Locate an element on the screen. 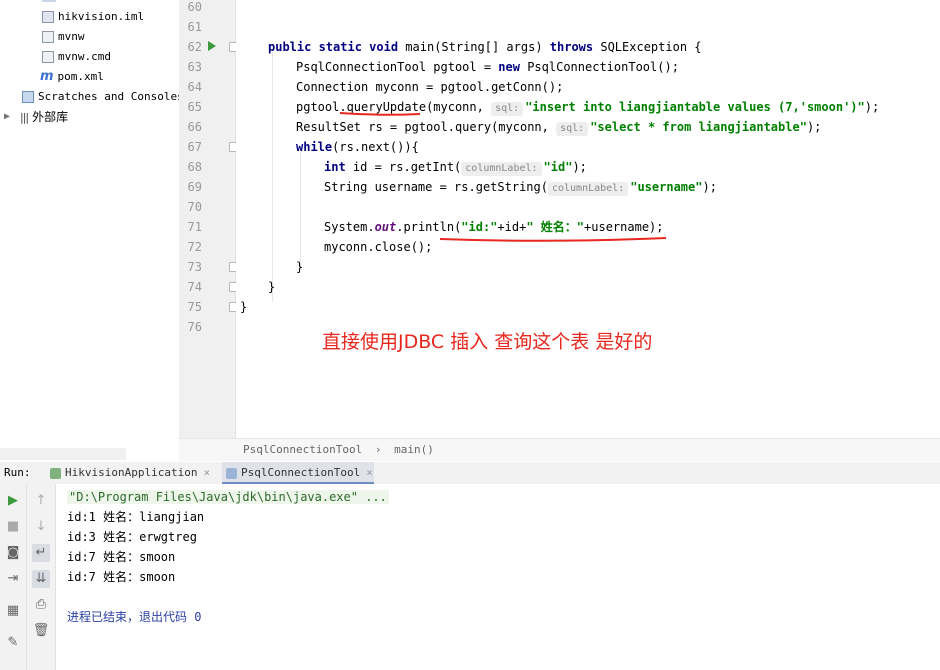 The image size is (940, 670). run-toolbar-primary: ▶ ■ ◙ ⇥ ▦ ✎ is located at coordinates (13, 577).